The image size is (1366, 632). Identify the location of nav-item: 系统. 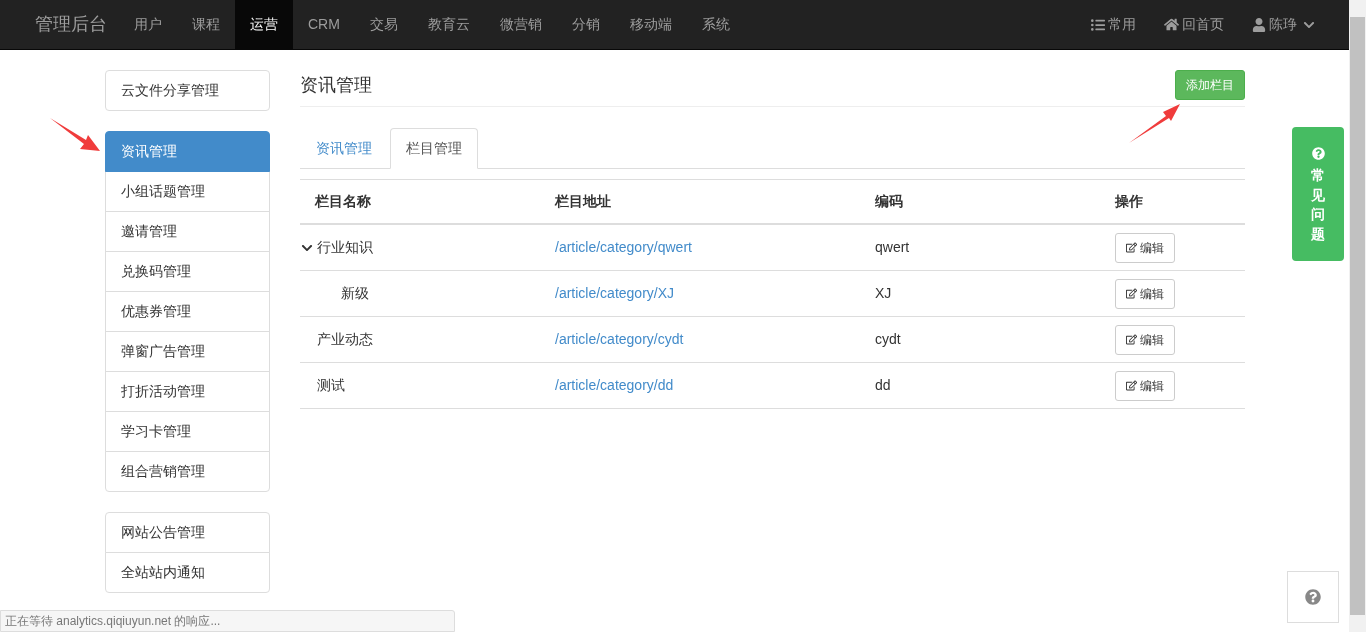
(715, 25).